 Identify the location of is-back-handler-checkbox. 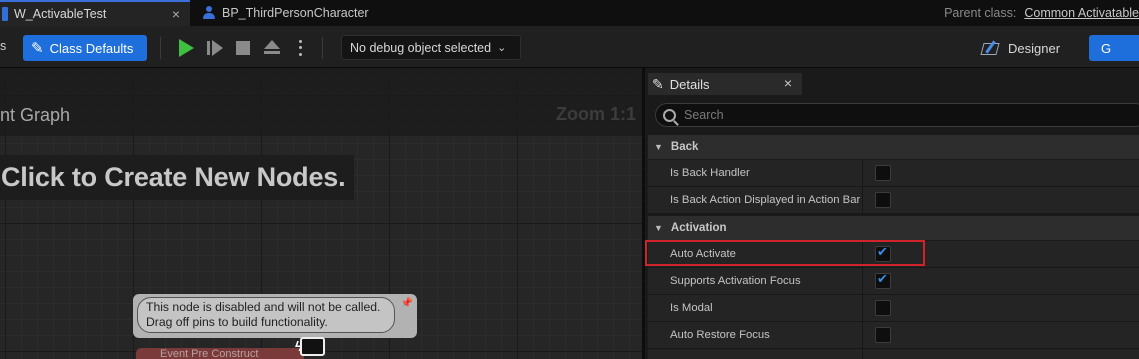
(883, 173).